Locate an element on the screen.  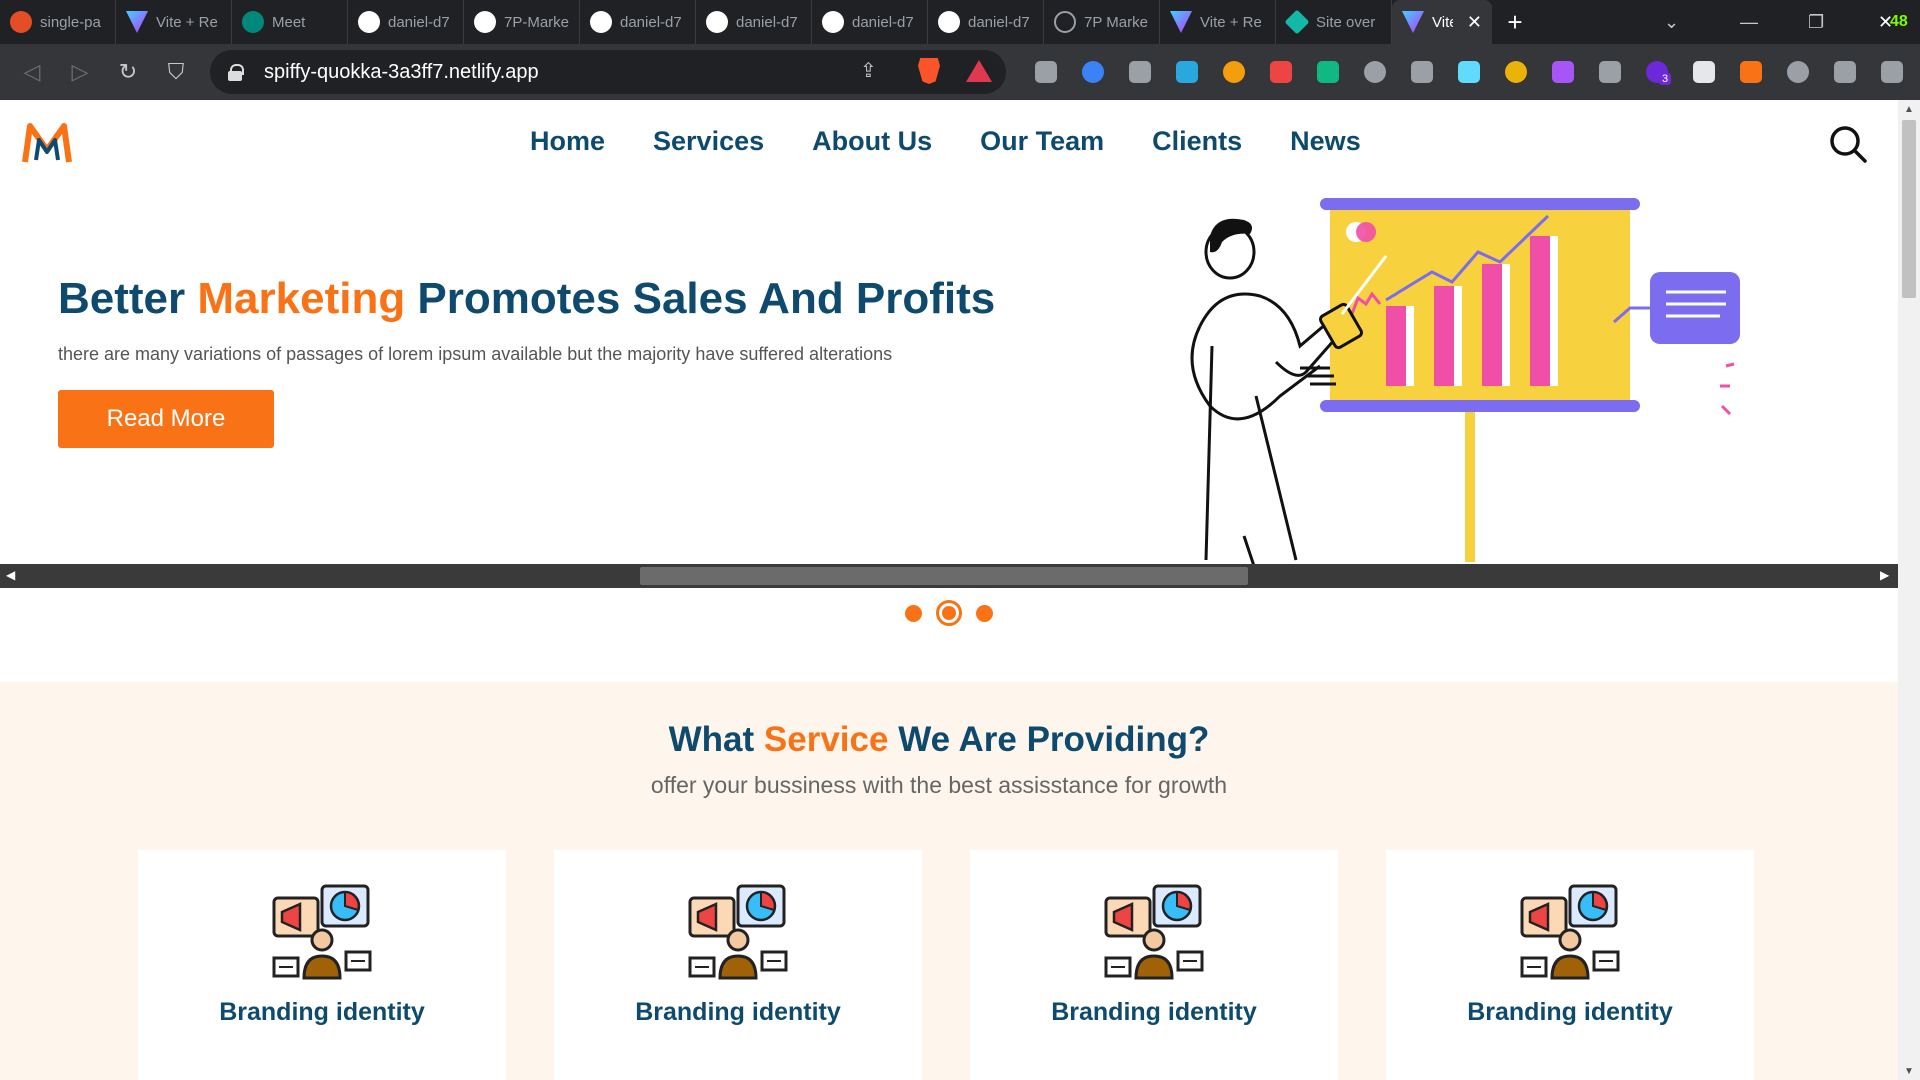
nav-home: Home is located at coordinates (567, 141).